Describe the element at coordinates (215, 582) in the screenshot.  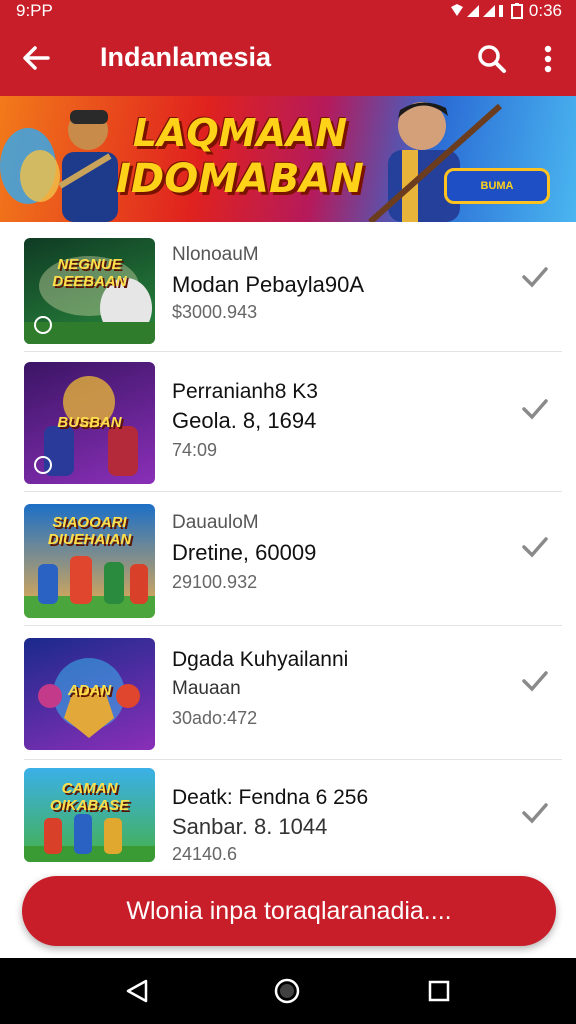
I see `item-meta: 29100.932` at that location.